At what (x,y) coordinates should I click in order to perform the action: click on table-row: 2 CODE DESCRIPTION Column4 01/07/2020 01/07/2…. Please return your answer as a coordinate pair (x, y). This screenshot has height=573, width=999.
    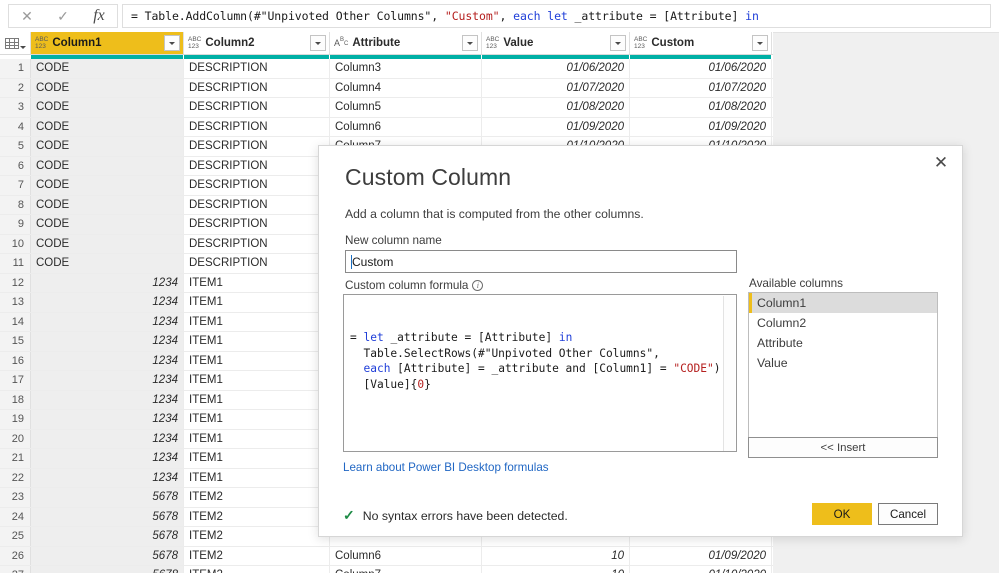
    Looking at the image, I should click on (386, 88).